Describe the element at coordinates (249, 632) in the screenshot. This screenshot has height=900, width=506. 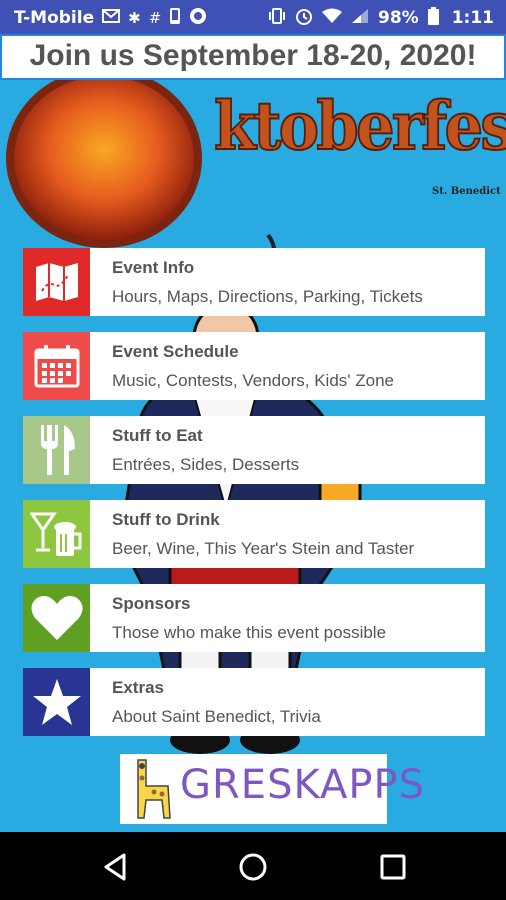
I see `menu-item-subtitle: Those who make this event possible` at that location.